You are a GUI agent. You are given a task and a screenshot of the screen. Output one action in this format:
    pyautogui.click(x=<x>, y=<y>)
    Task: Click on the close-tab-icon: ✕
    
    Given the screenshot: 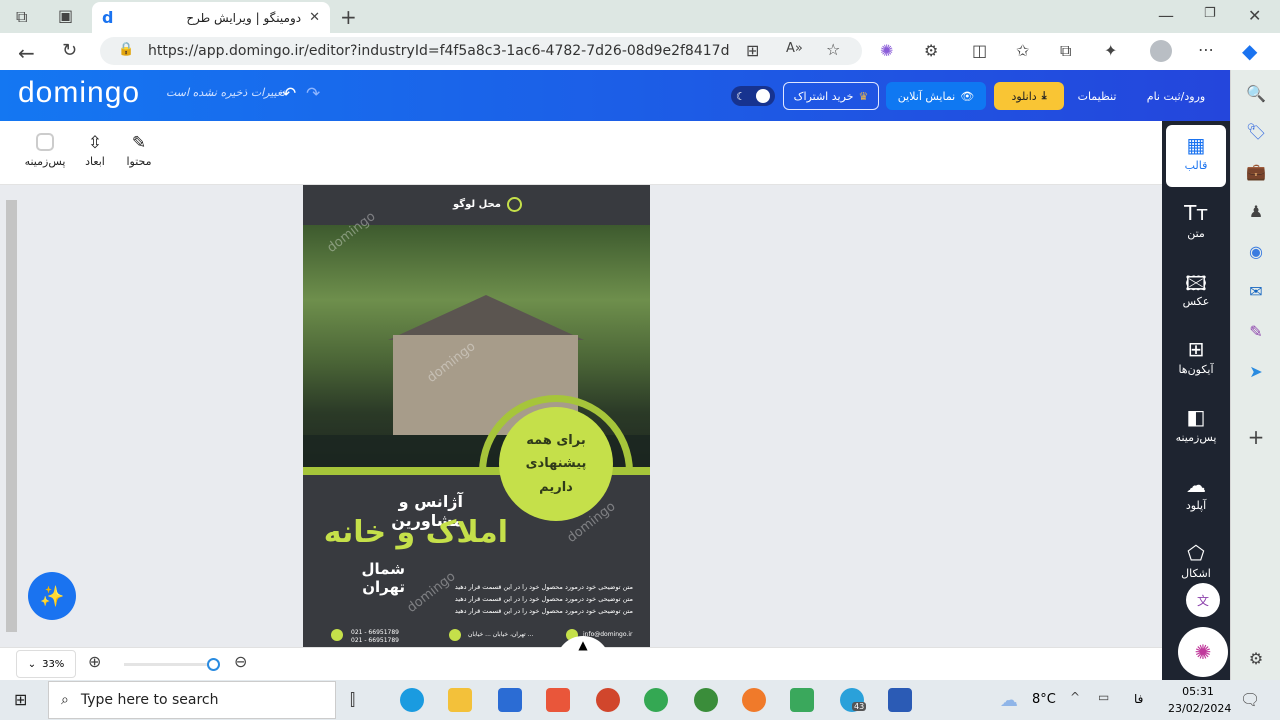 What is the action you would take?
    pyautogui.click(x=314, y=17)
    